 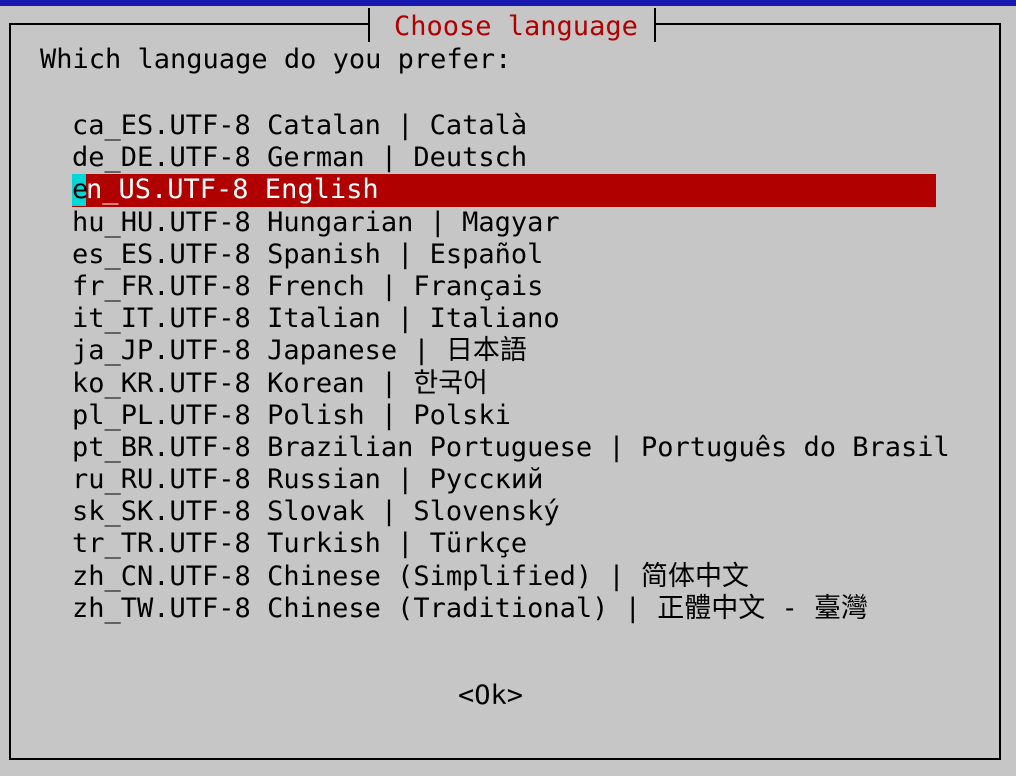 I want to click on language-option: ko_KR.UTF-8 Korean | 한국어, so click(x=511, y=384).